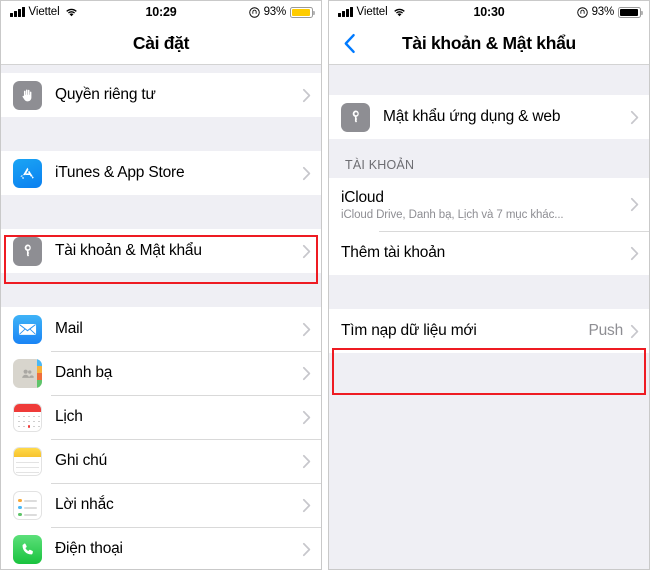 This screenshot has width=650, height=570. What do you see at coordinates (105, 94) in the screenshot?
I see `sidebar-item-label: Quyền riêng tư` at bounding box center [105, 94].